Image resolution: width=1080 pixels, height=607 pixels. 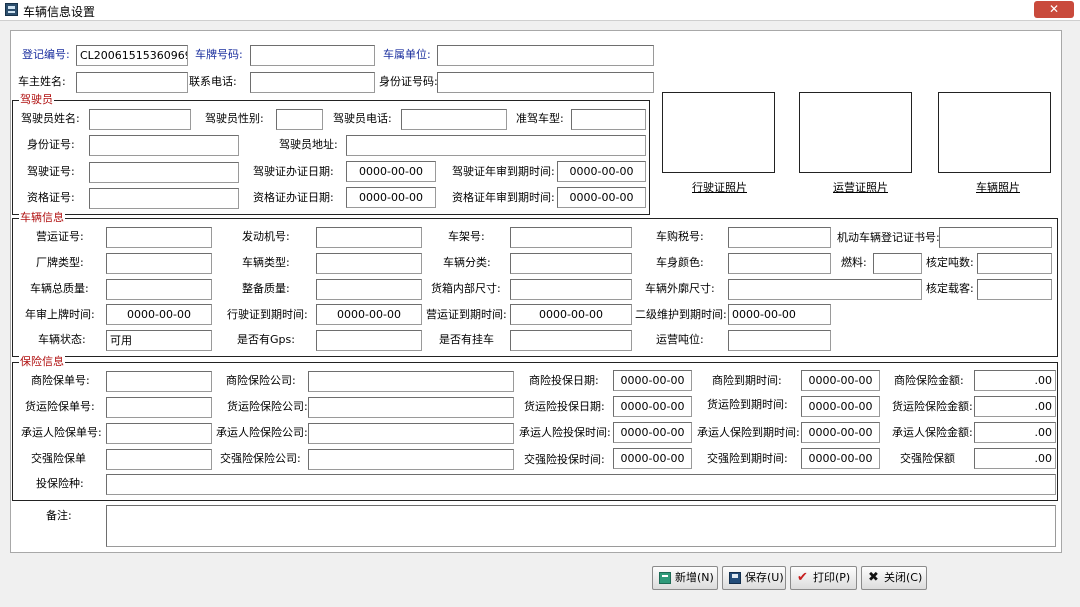 What do you see at coordinates (1015, 458) in the screenshot?
I see `compulsory-insurance-amount-input: .00` at bounding box center [1015, 458].